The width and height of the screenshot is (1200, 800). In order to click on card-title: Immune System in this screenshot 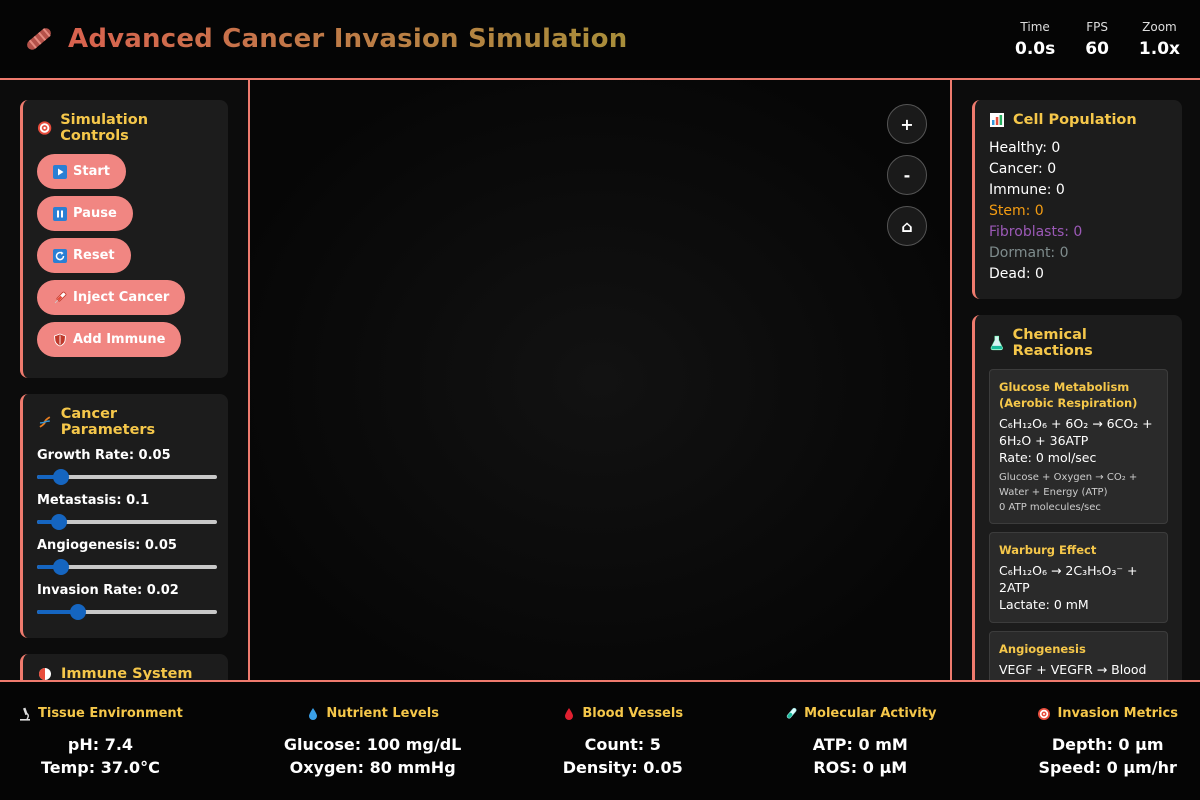, I will do `click(125, 673)`.